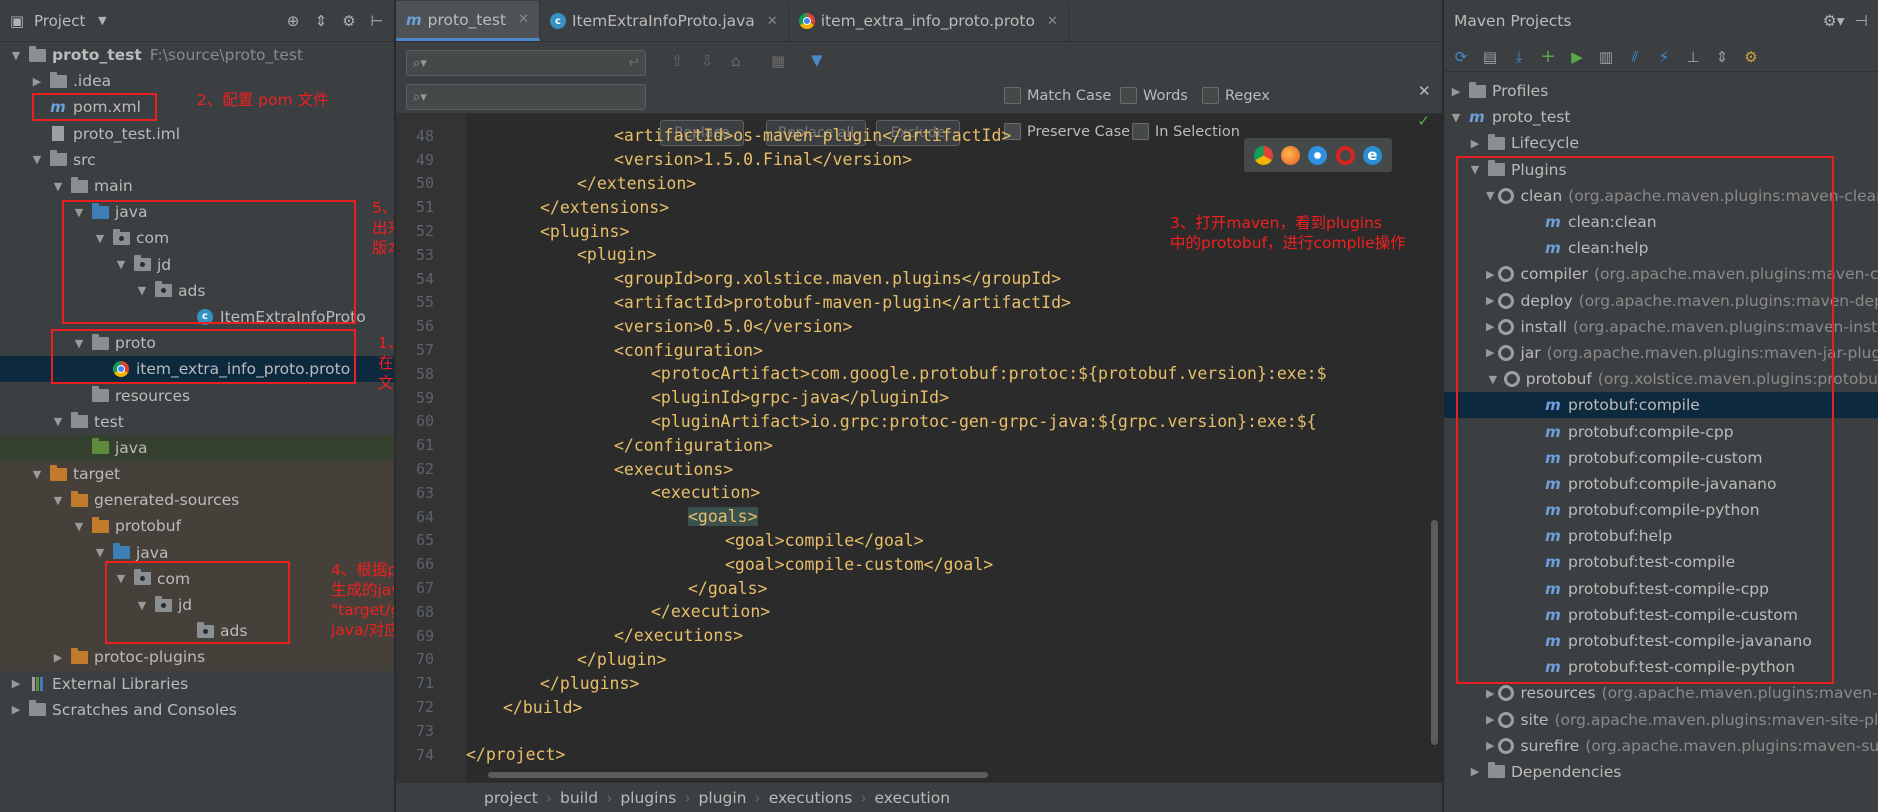  Describe the element at coordinates (707, 61) in the screenshot. I see `next-occurrence-icon: ⇩` at that location.